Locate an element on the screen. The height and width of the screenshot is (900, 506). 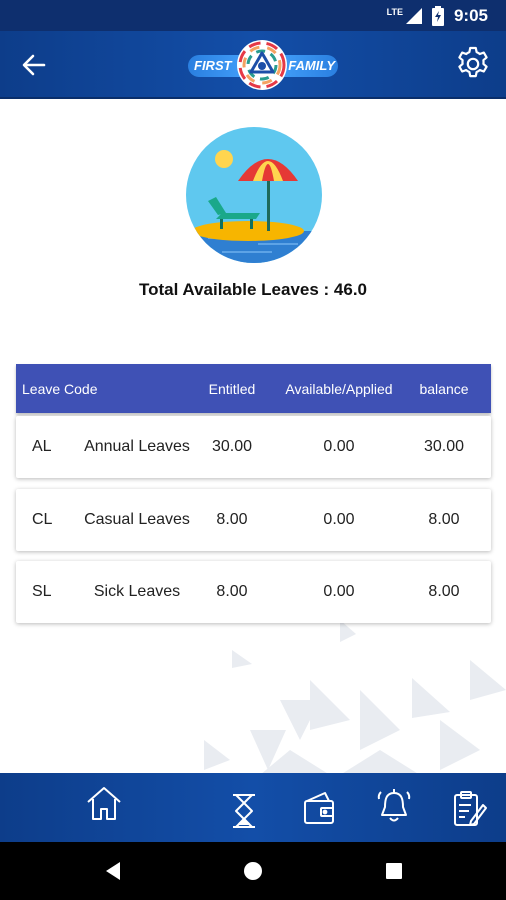
system-recents-button is located at coordinates (394, 871).